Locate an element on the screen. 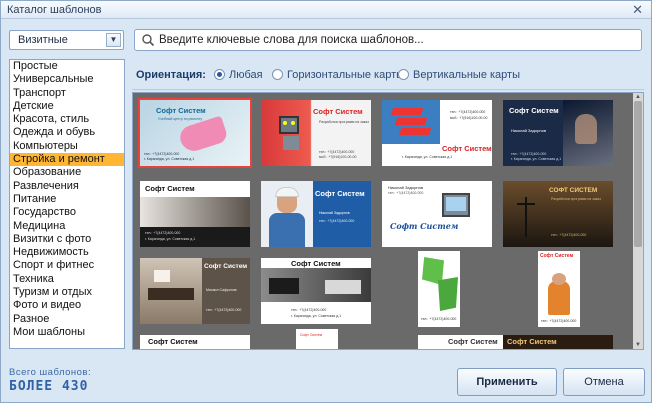 This screenshot has height=403, width=652. window-title: Каталог шаблонов is located at coordinates (54, 10).